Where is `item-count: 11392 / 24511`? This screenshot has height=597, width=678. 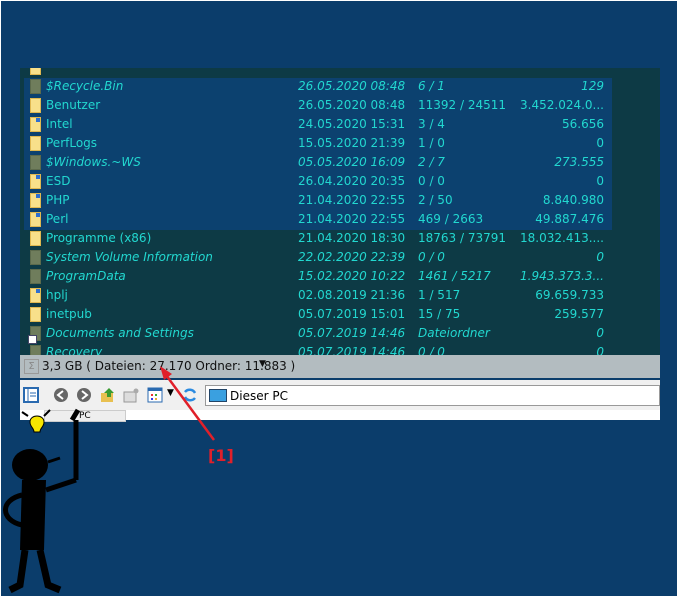
item-count: 11392 / 24511 is located at coordinates (462, 105).